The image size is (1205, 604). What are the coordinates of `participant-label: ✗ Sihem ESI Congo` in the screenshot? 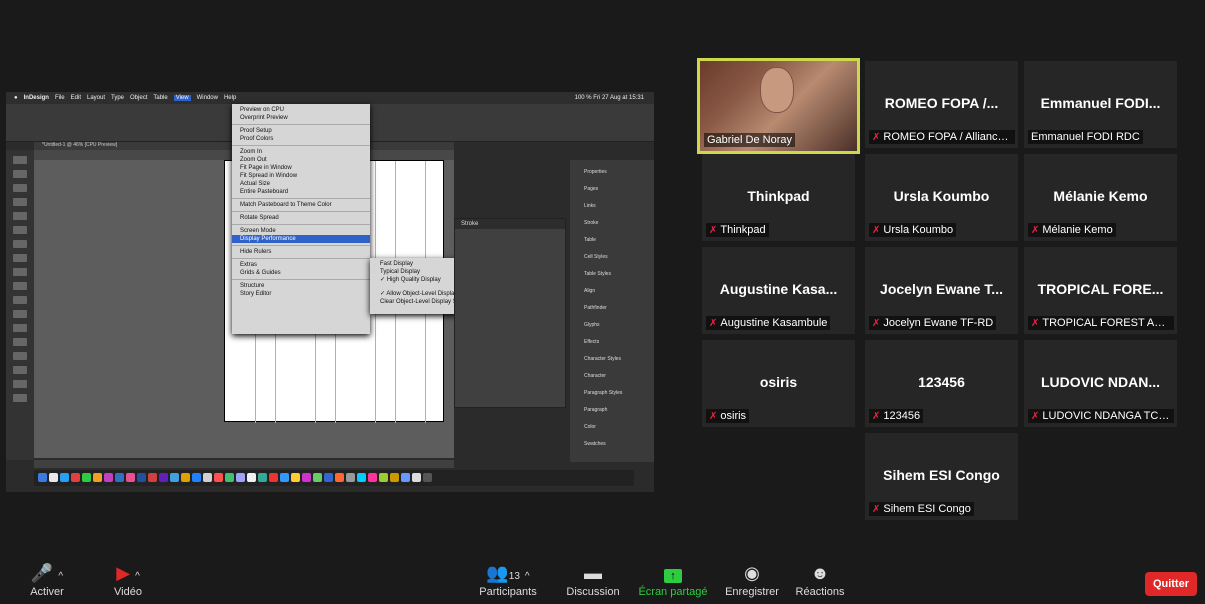 It's located at (921, 509).